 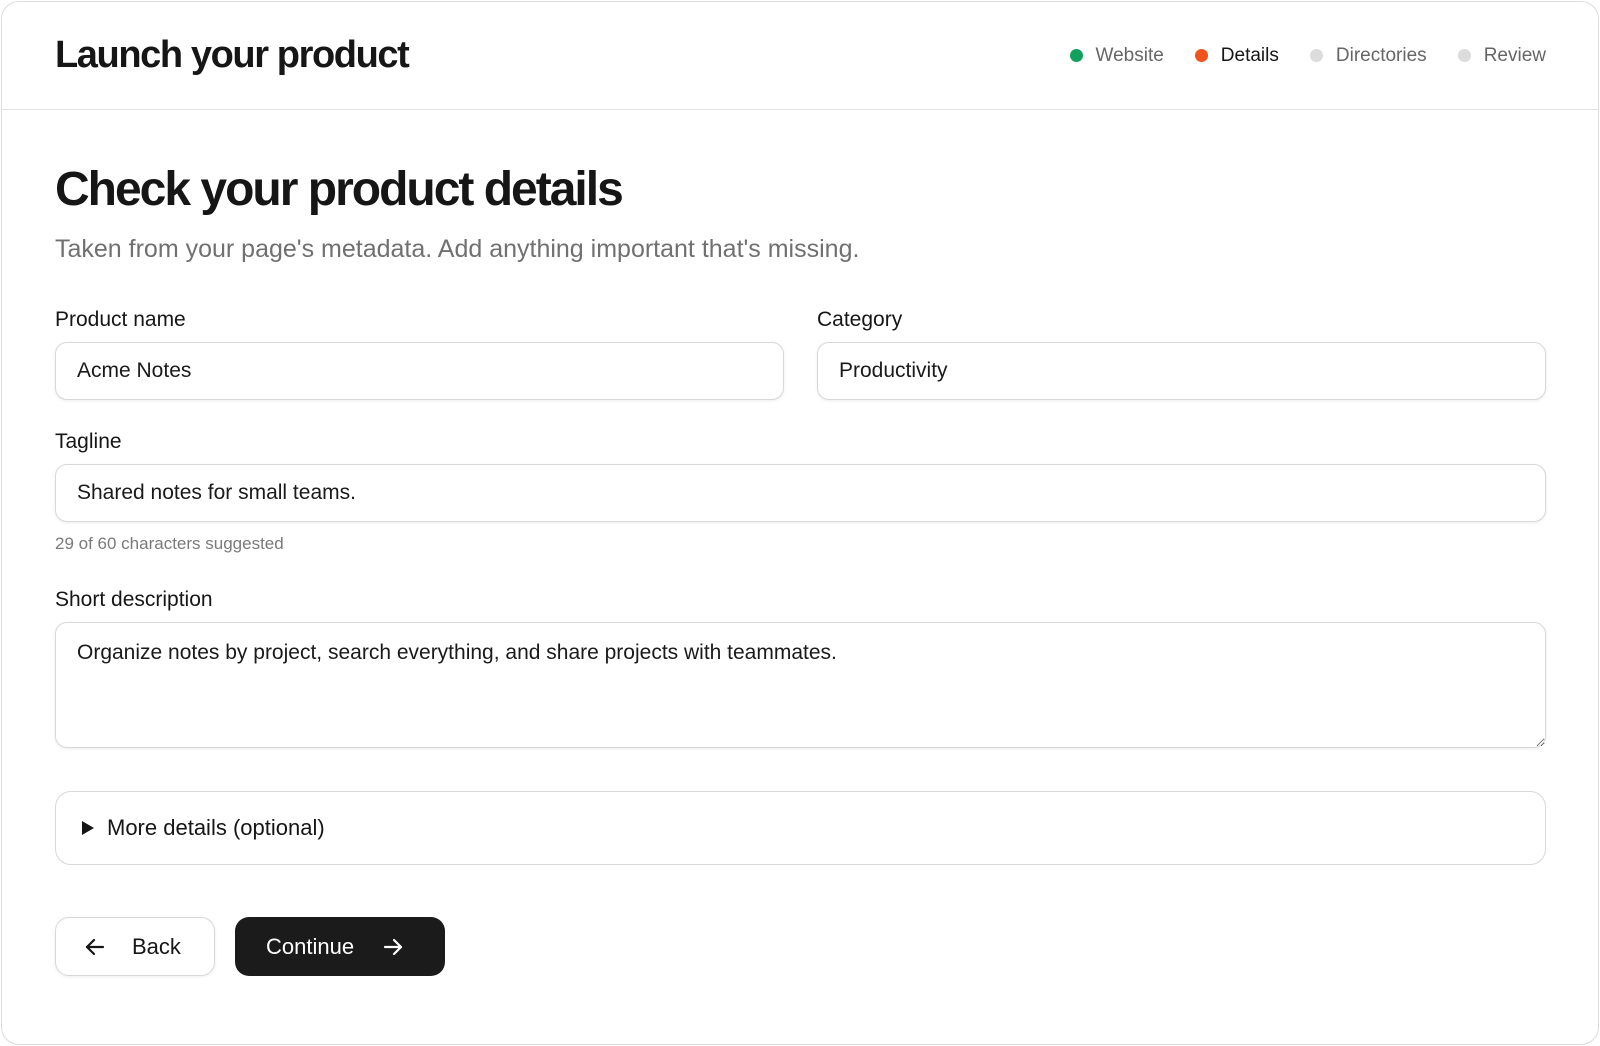 What do you see at coordinates (393, 947) in the screenshot?
I see `arrow-right-icon` at bounding box center [393, 947].